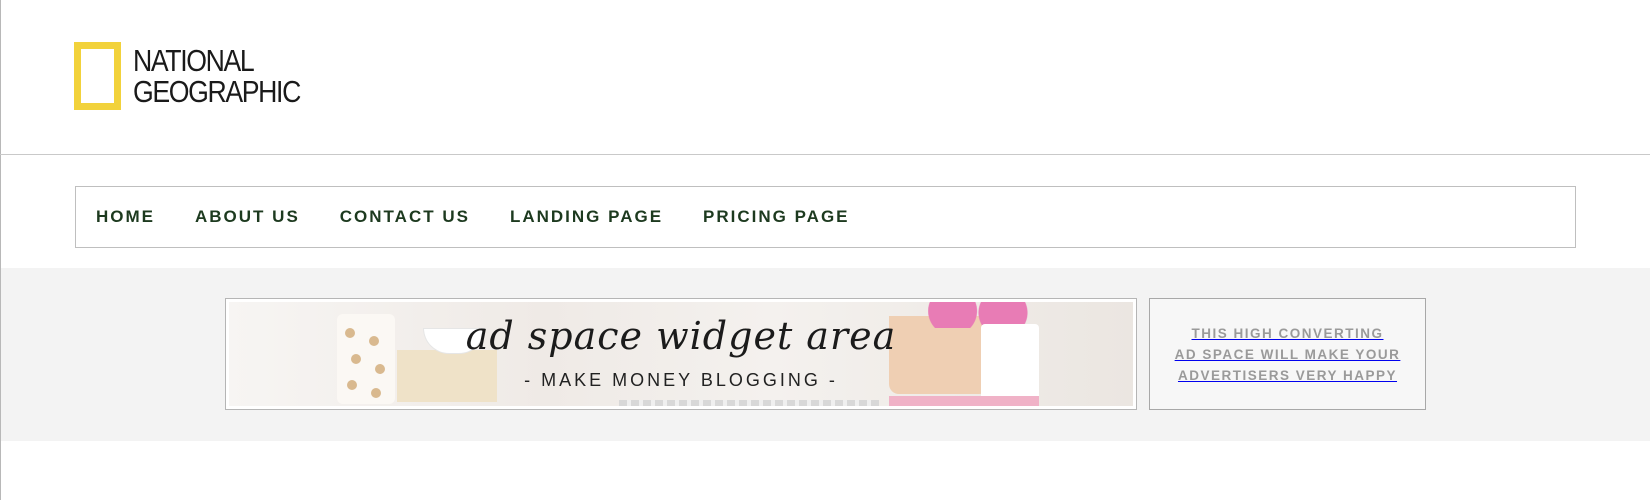  I want to click on yellow-border-icon, so click(97, 76).